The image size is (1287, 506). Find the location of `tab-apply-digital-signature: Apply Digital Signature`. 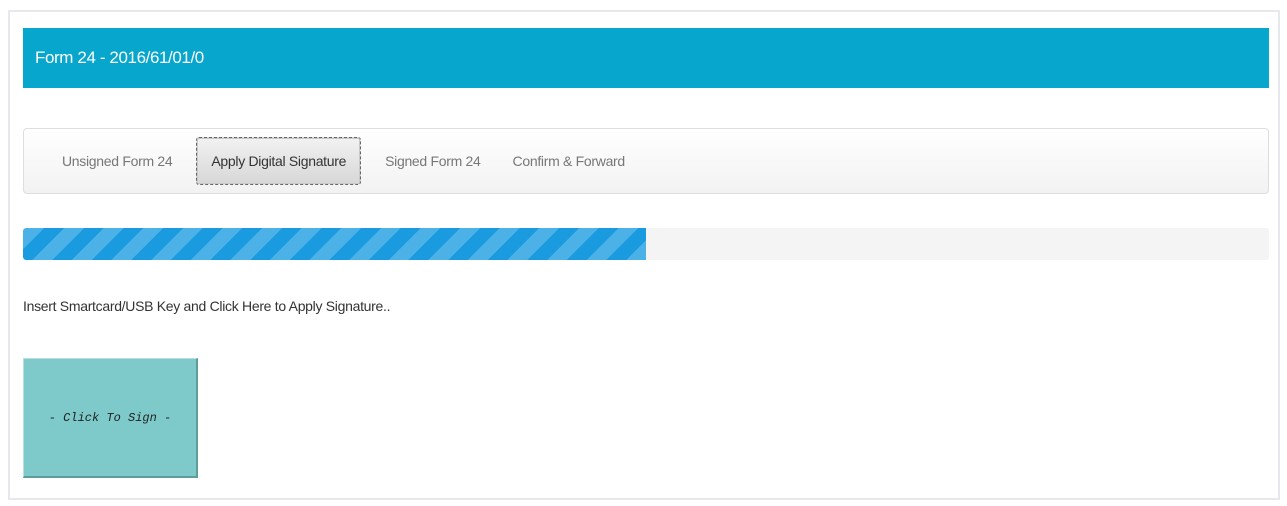

tab-apply-digital-signature: Apply Digital Signature is located at coordinates (279, 161).